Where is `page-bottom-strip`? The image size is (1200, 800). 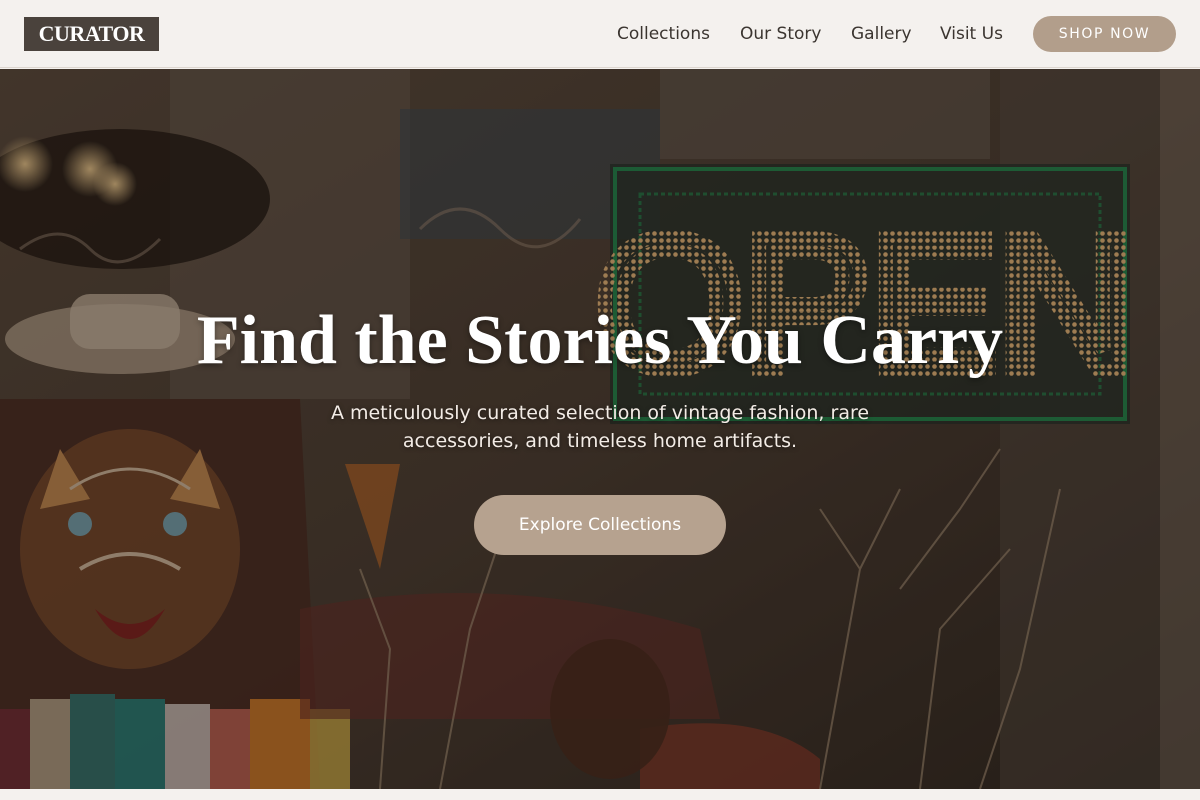
page-bottom-strip is located at coordinates (600, 794).